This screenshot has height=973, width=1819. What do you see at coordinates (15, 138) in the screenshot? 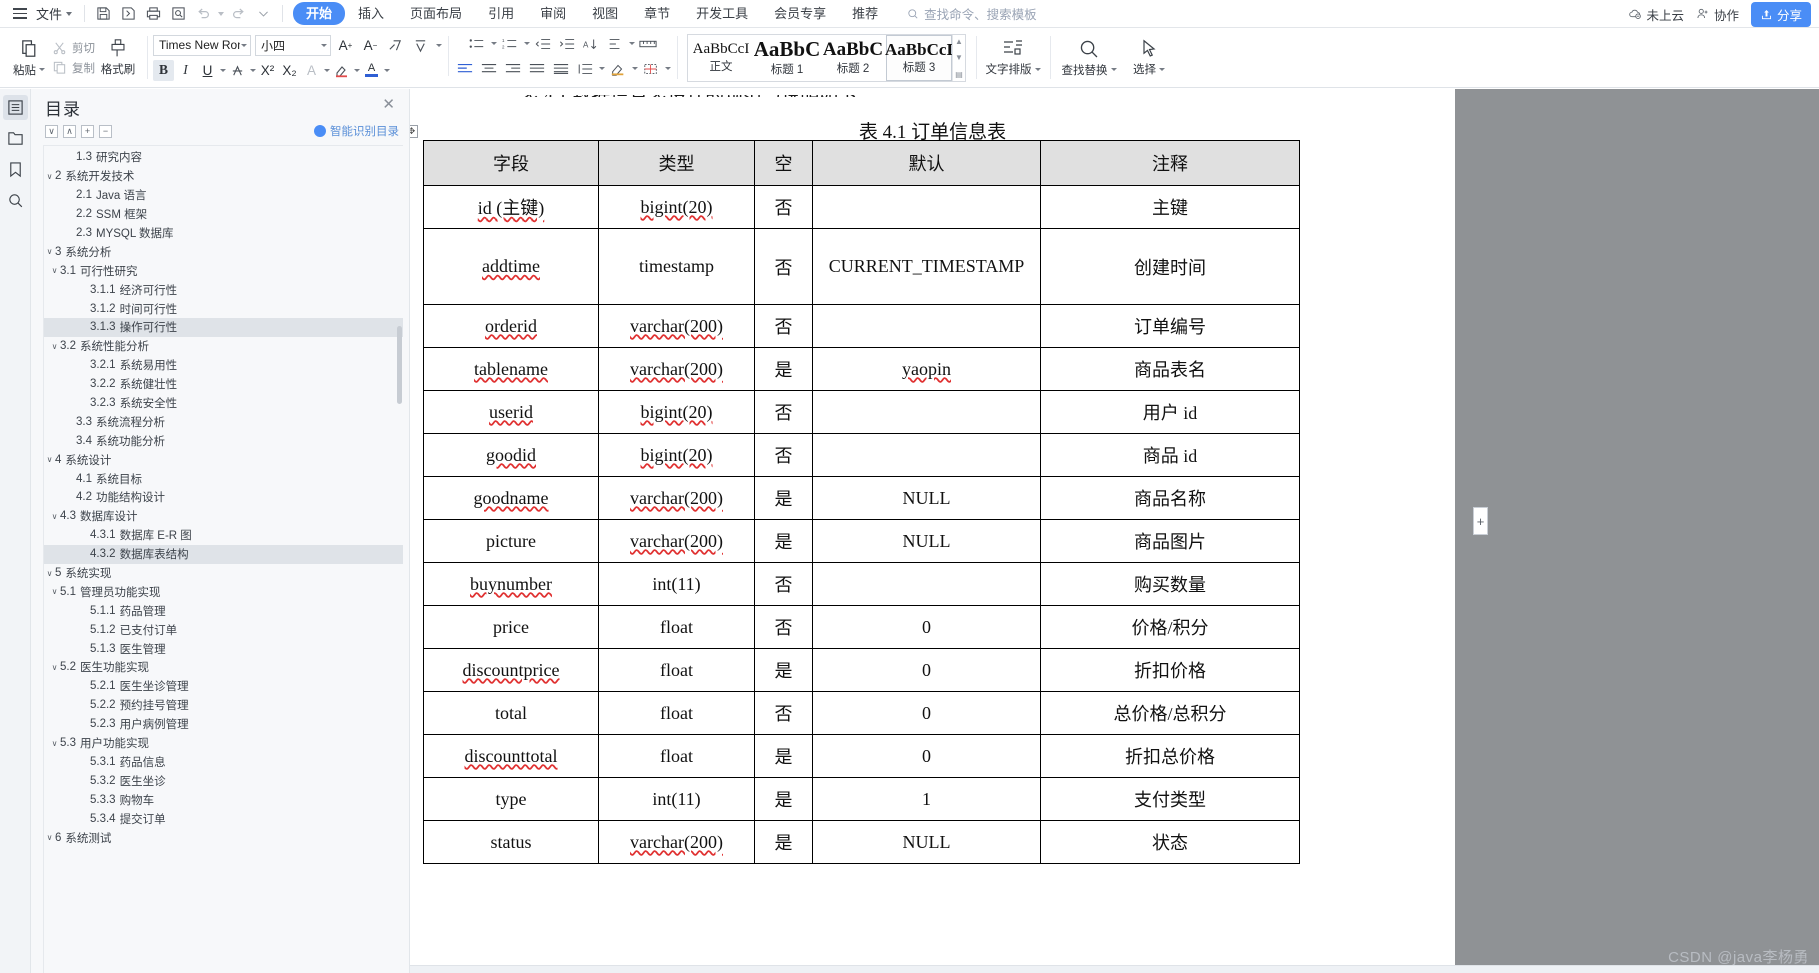
I see `thumbnail-panel-icon` at bounding box center [15, 138].